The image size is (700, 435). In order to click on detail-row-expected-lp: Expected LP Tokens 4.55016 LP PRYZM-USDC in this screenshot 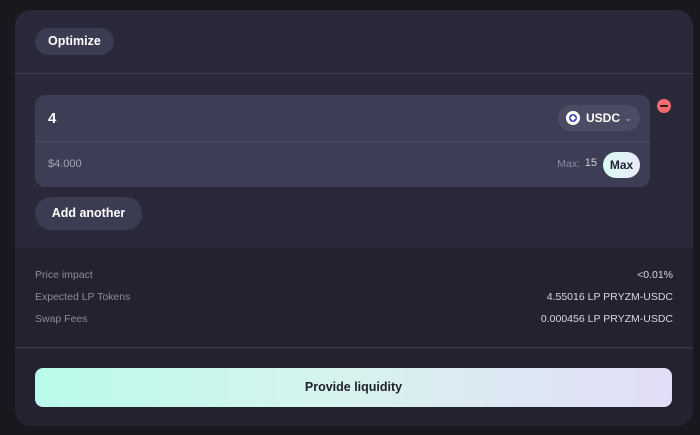, I will do `click(354, 298)`.